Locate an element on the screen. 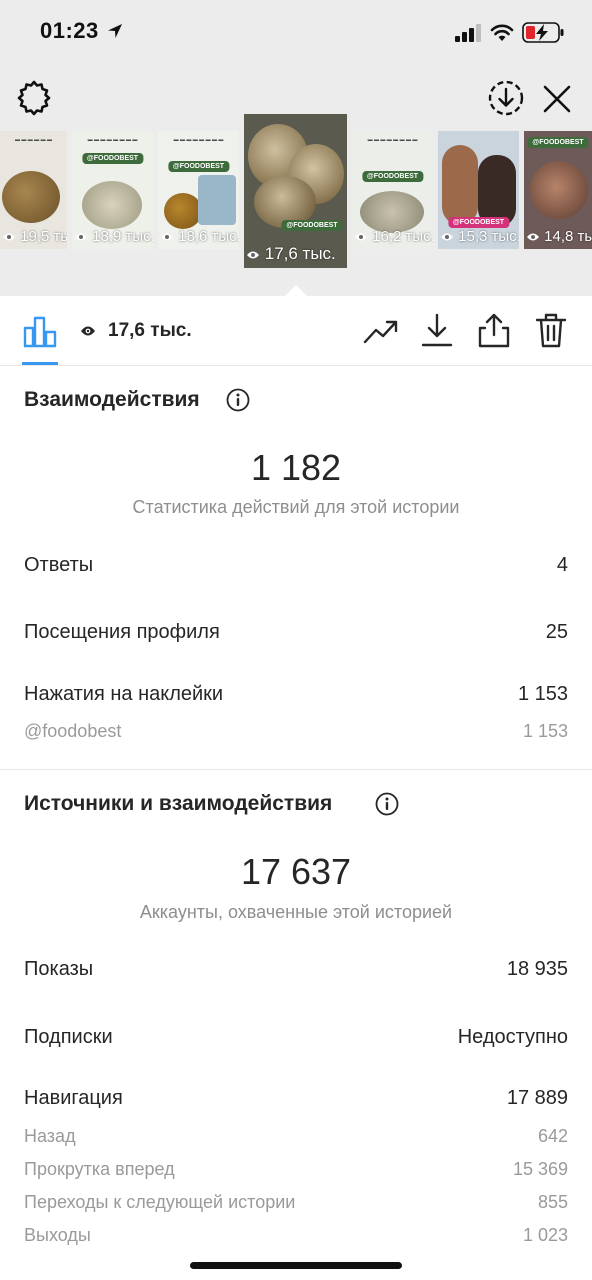 The image size is (592, 1280). trend-promote-icon is located at coordinates (381, 330).